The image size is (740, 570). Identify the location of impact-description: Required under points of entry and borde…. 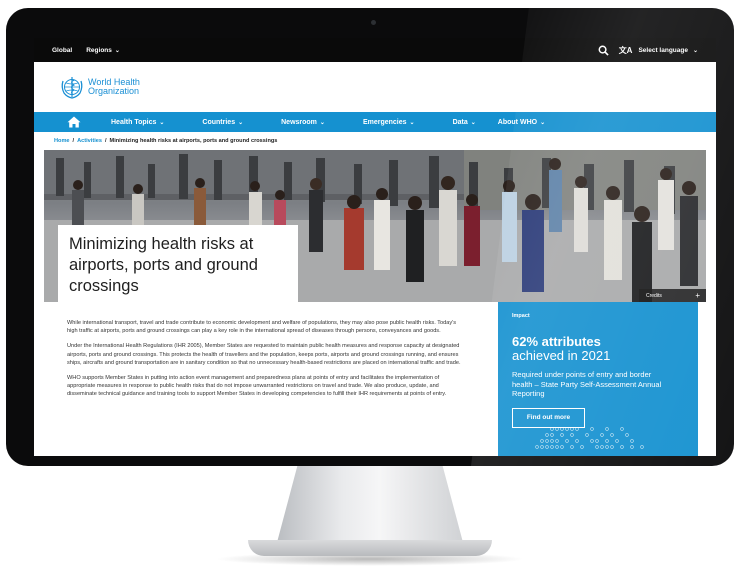
(587, 384).